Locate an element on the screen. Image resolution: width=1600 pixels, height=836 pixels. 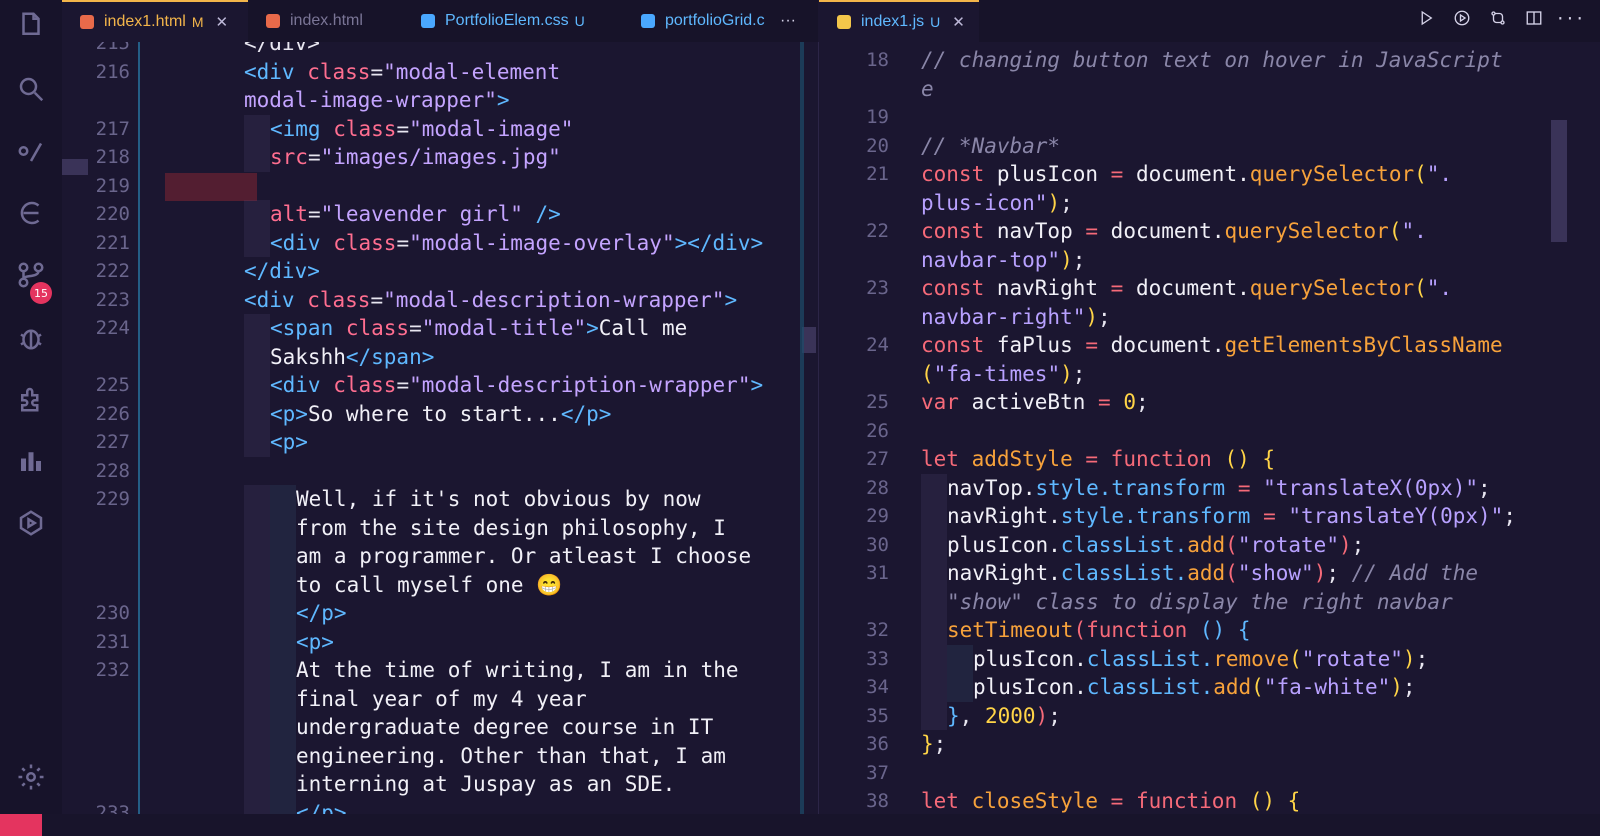
code-line: let closeStyle = function () { is located at coordinates (1110, 800).